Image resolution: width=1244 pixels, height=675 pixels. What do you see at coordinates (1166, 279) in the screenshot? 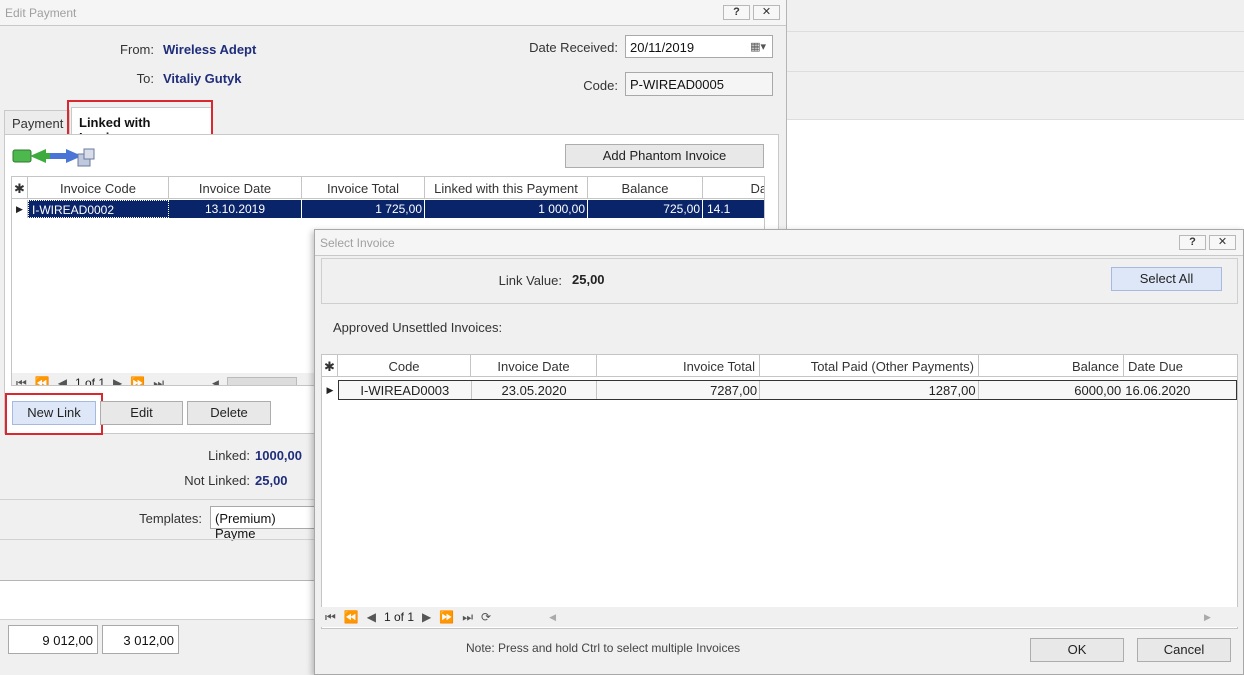
I see `select-all-button: Select All` at bounding box center [1166, 279].